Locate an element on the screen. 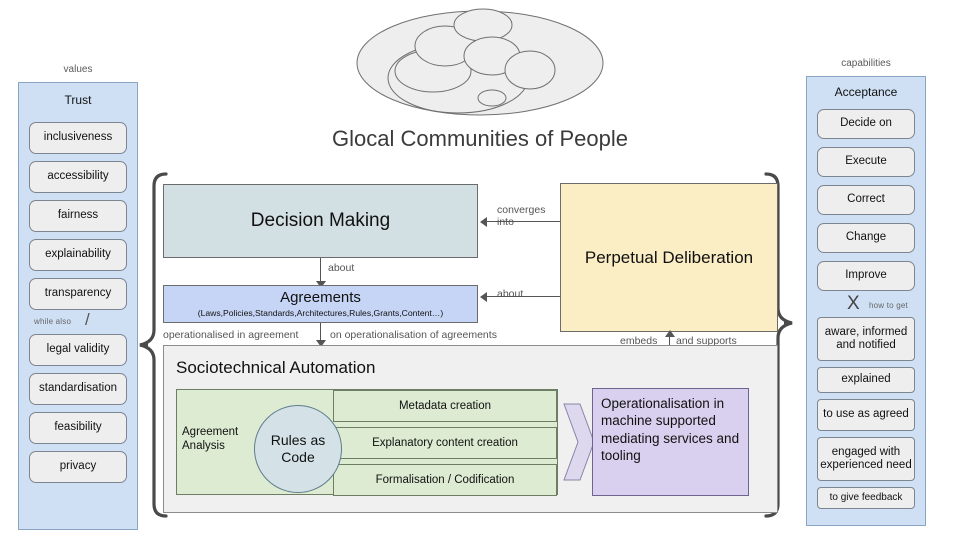  glocal-title: Glocal Communities of People is located at coordinates (480, 138).